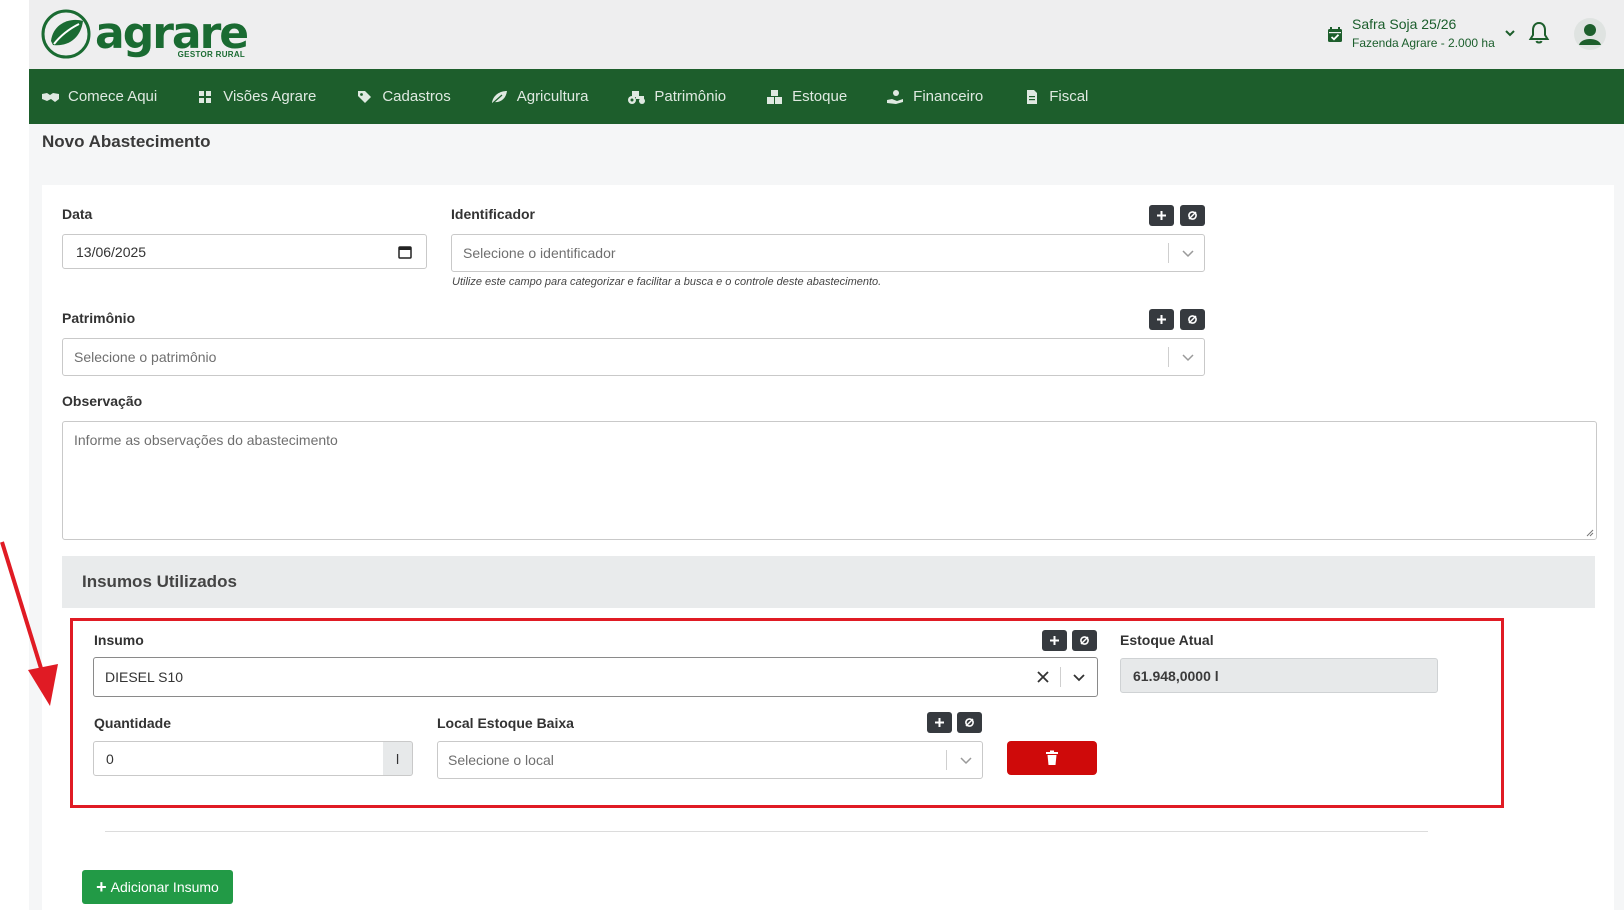 The image size is (1624, 910). Describe the element at coordinates (766, 831) in the screenshot. I see `section-divider` at that location.